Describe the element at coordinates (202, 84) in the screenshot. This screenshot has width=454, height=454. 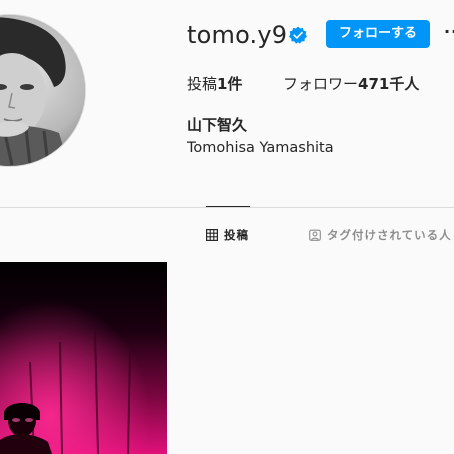
I see `posts-label: 投稿` at that location.